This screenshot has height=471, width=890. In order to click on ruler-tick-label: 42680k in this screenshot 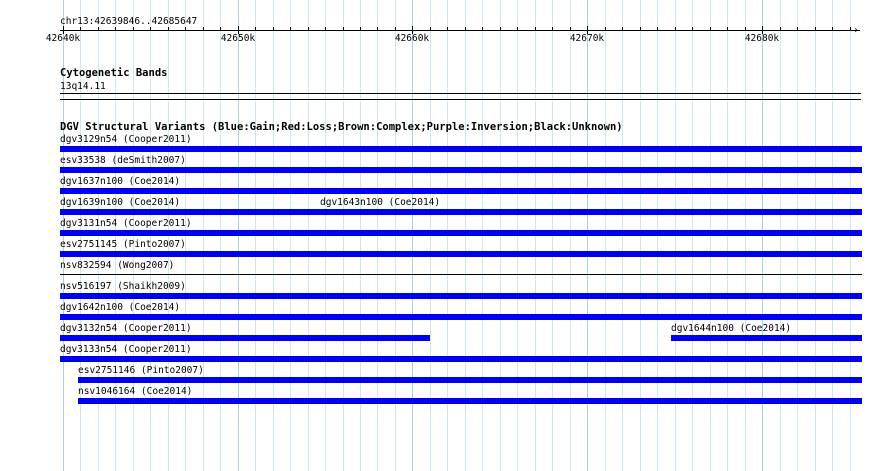, I will do `click(762, 38)`.